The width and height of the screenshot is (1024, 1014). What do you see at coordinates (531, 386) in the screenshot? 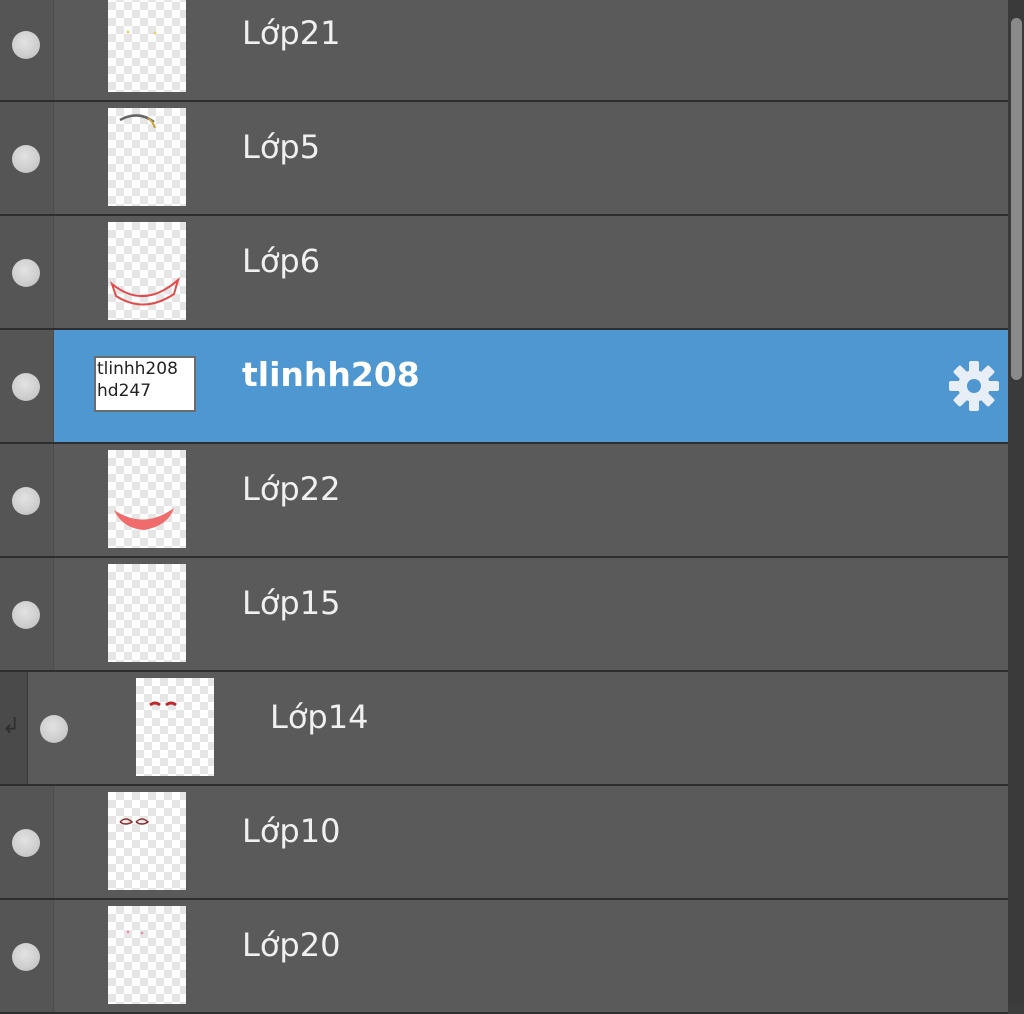
I see `selection-highlight` at bounding box center [531, 386].